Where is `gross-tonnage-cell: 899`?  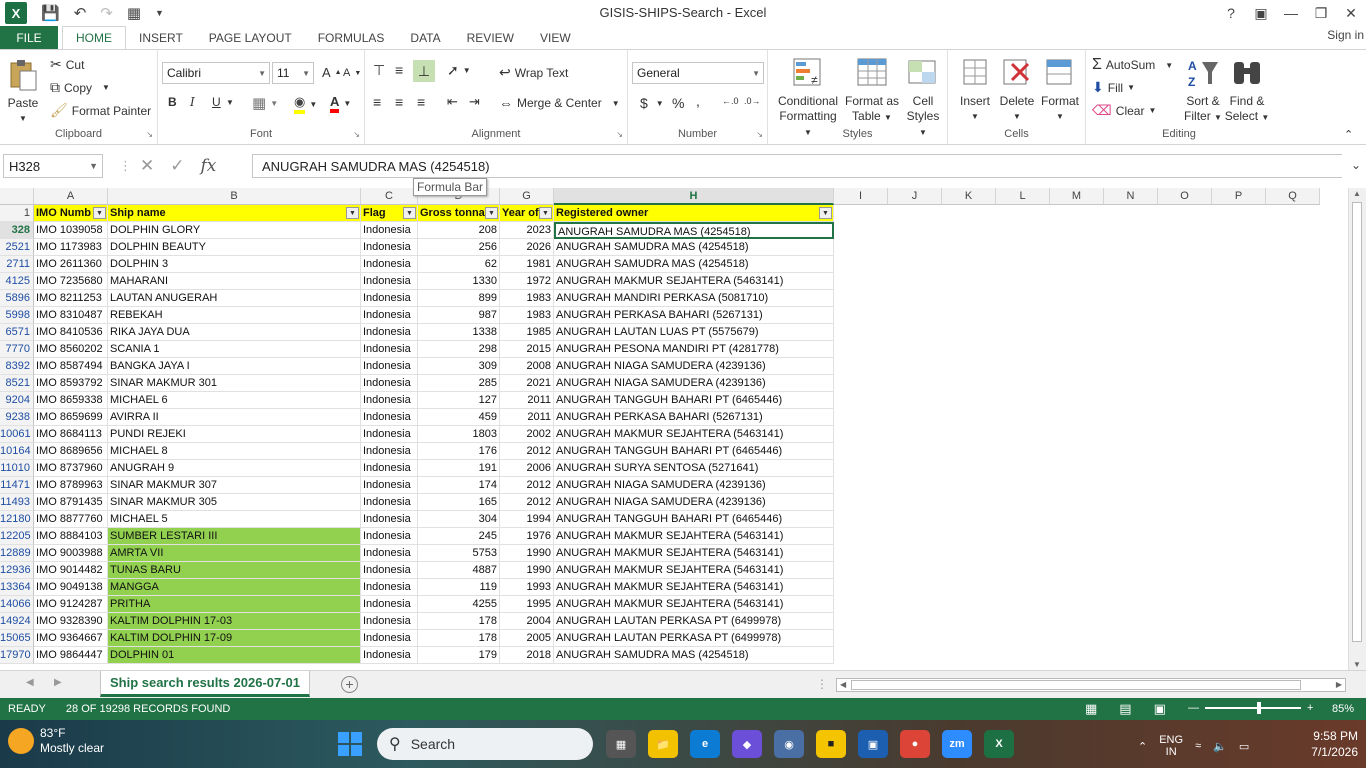
gross-tonnage-cell: 899 is located at coordinates (459, 298).